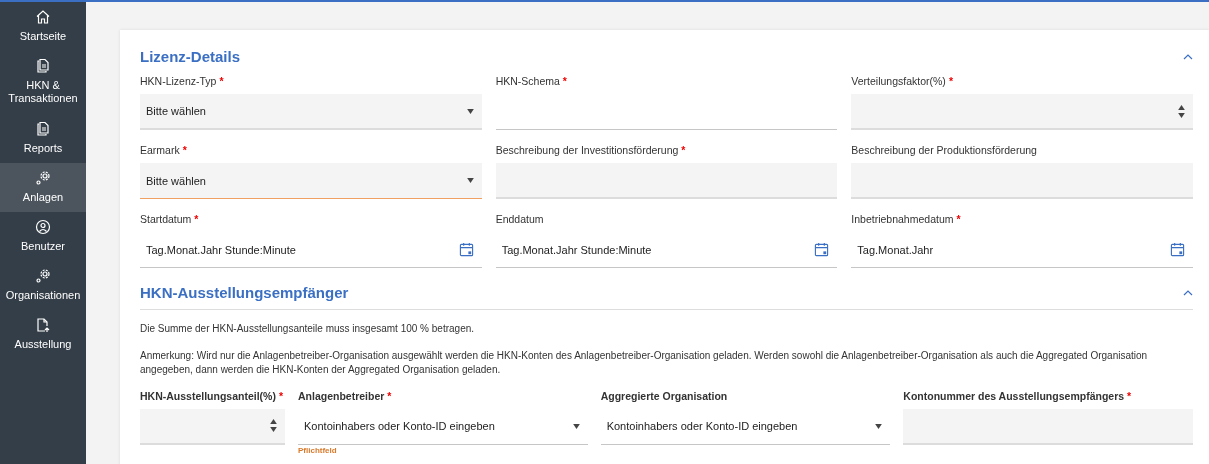 The width and height of the screenshot is (1209, 464). What do you see at coordinates (341, 395) in the screenshot?
I see `field-label: Anlagenbetreiber` at bounding box center [341, 395].